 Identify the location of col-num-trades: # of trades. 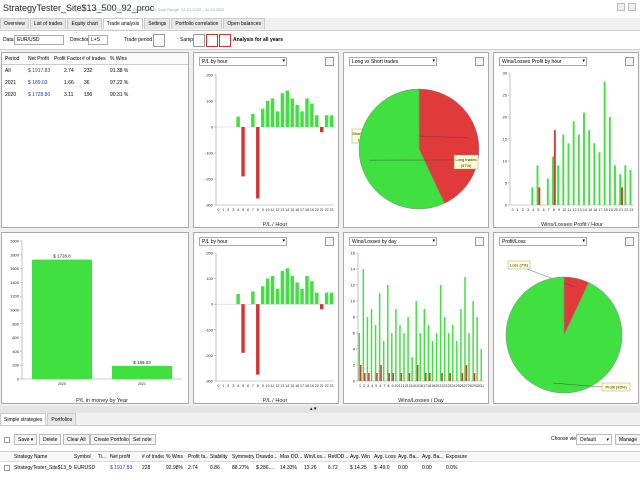
(96, 59).